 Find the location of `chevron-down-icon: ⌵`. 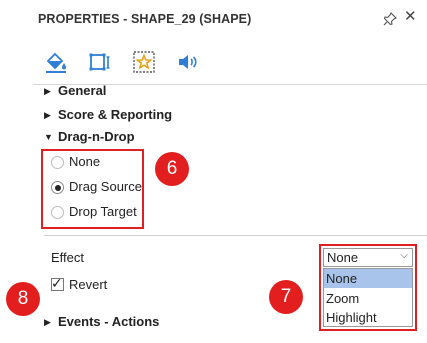

chevron-down-icon: ⌵ is located at coordinates (404, 255).